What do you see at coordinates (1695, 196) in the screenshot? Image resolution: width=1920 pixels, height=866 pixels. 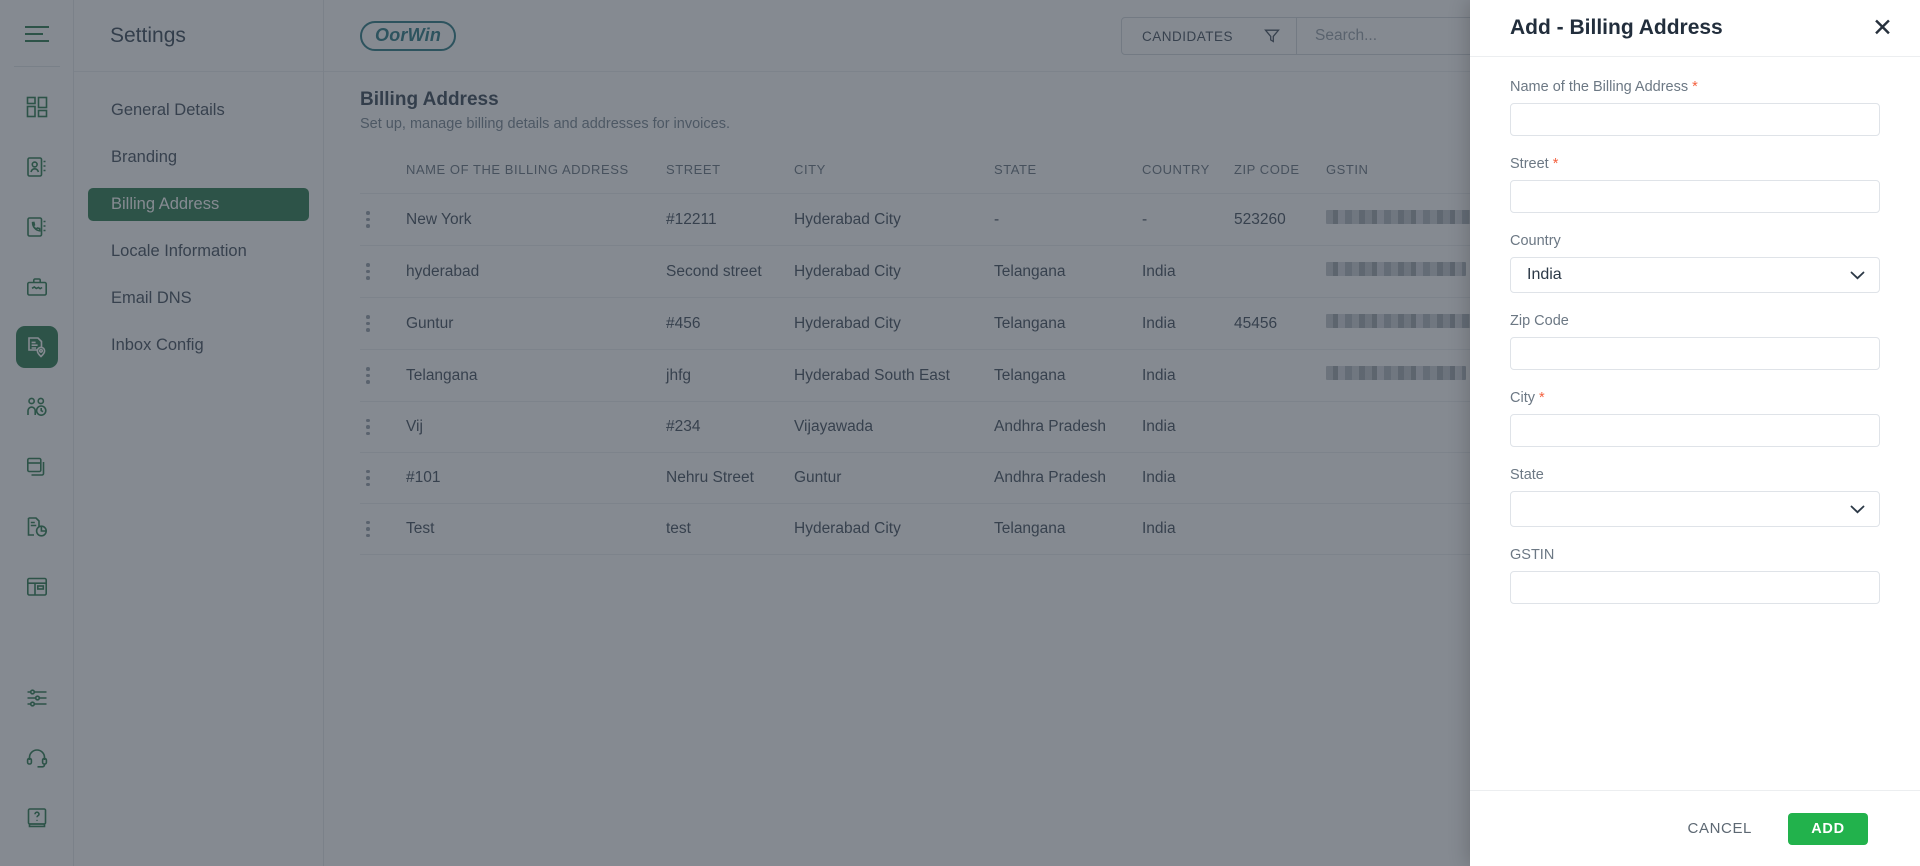 I see `street-input` at bounding box center [1695, 196].